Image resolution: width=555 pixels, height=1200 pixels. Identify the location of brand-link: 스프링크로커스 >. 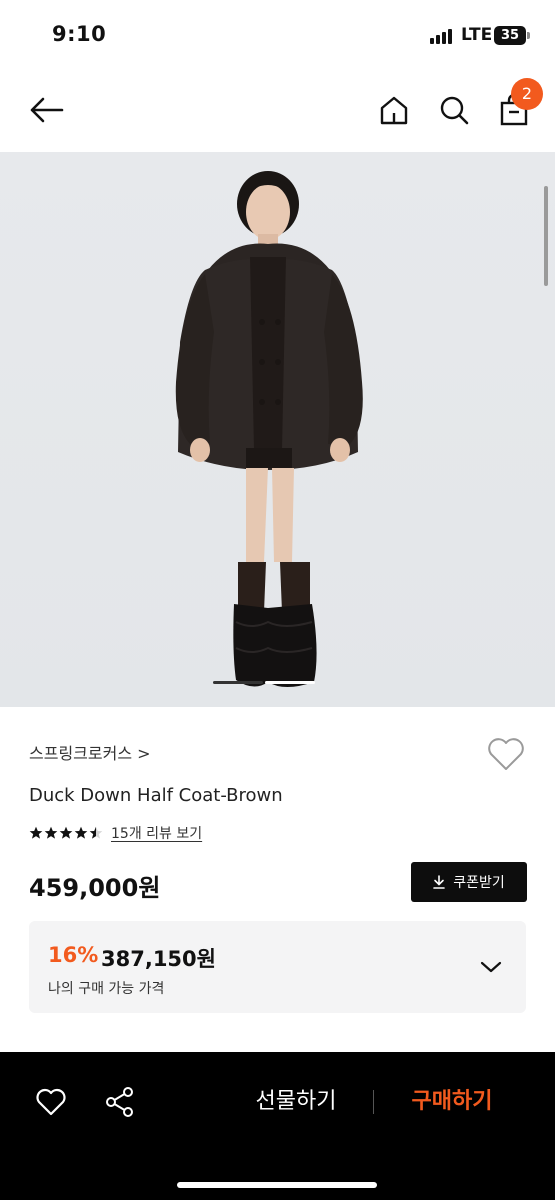
(90, 752).